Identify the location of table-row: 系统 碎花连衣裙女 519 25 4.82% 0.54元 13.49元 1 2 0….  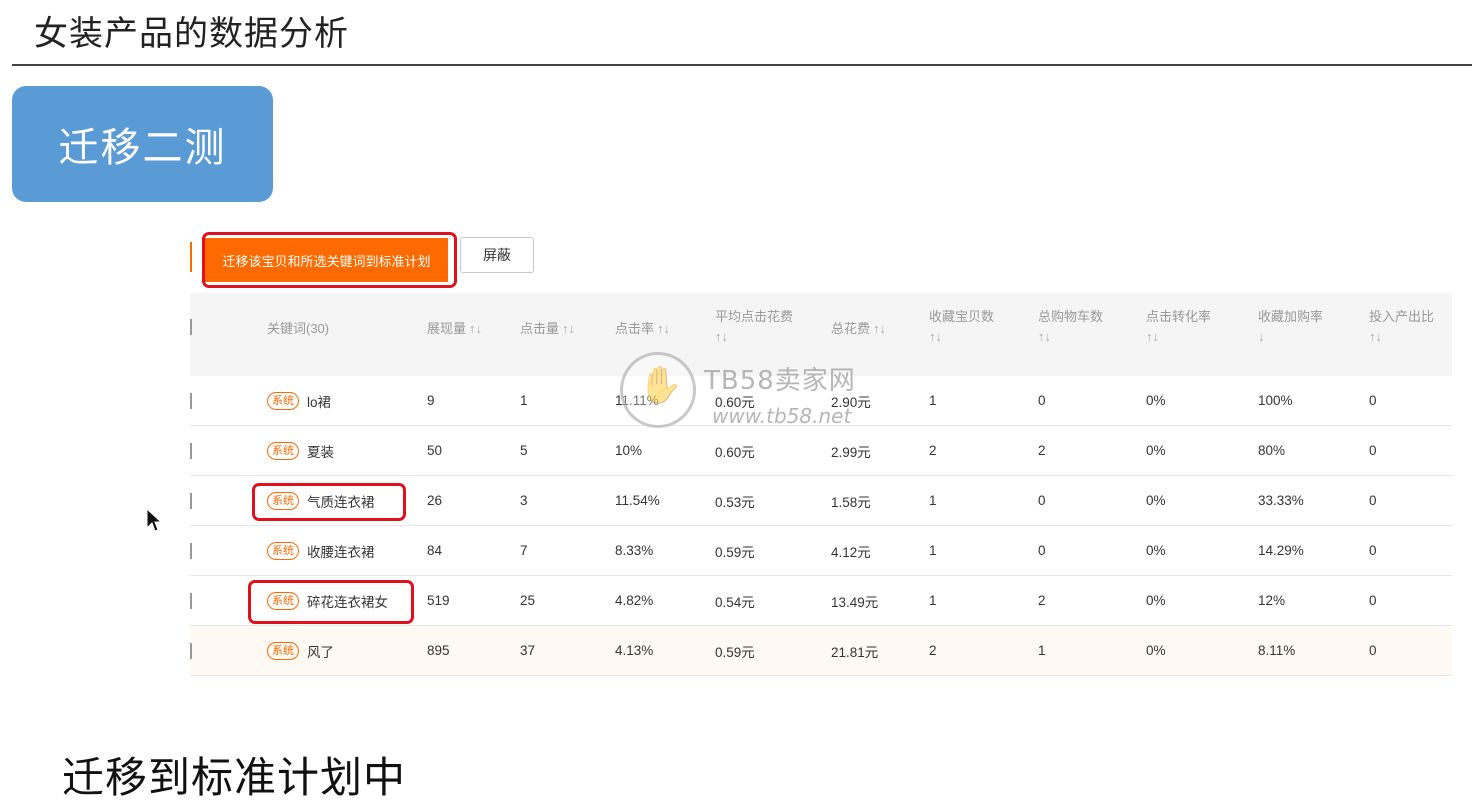
(821, 600).